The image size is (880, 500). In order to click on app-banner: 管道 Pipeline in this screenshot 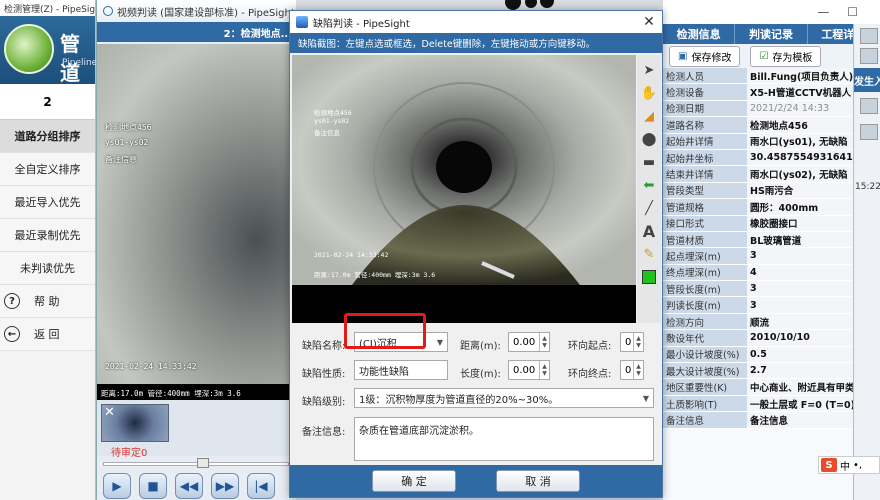, I will do `click(48, 50)`.